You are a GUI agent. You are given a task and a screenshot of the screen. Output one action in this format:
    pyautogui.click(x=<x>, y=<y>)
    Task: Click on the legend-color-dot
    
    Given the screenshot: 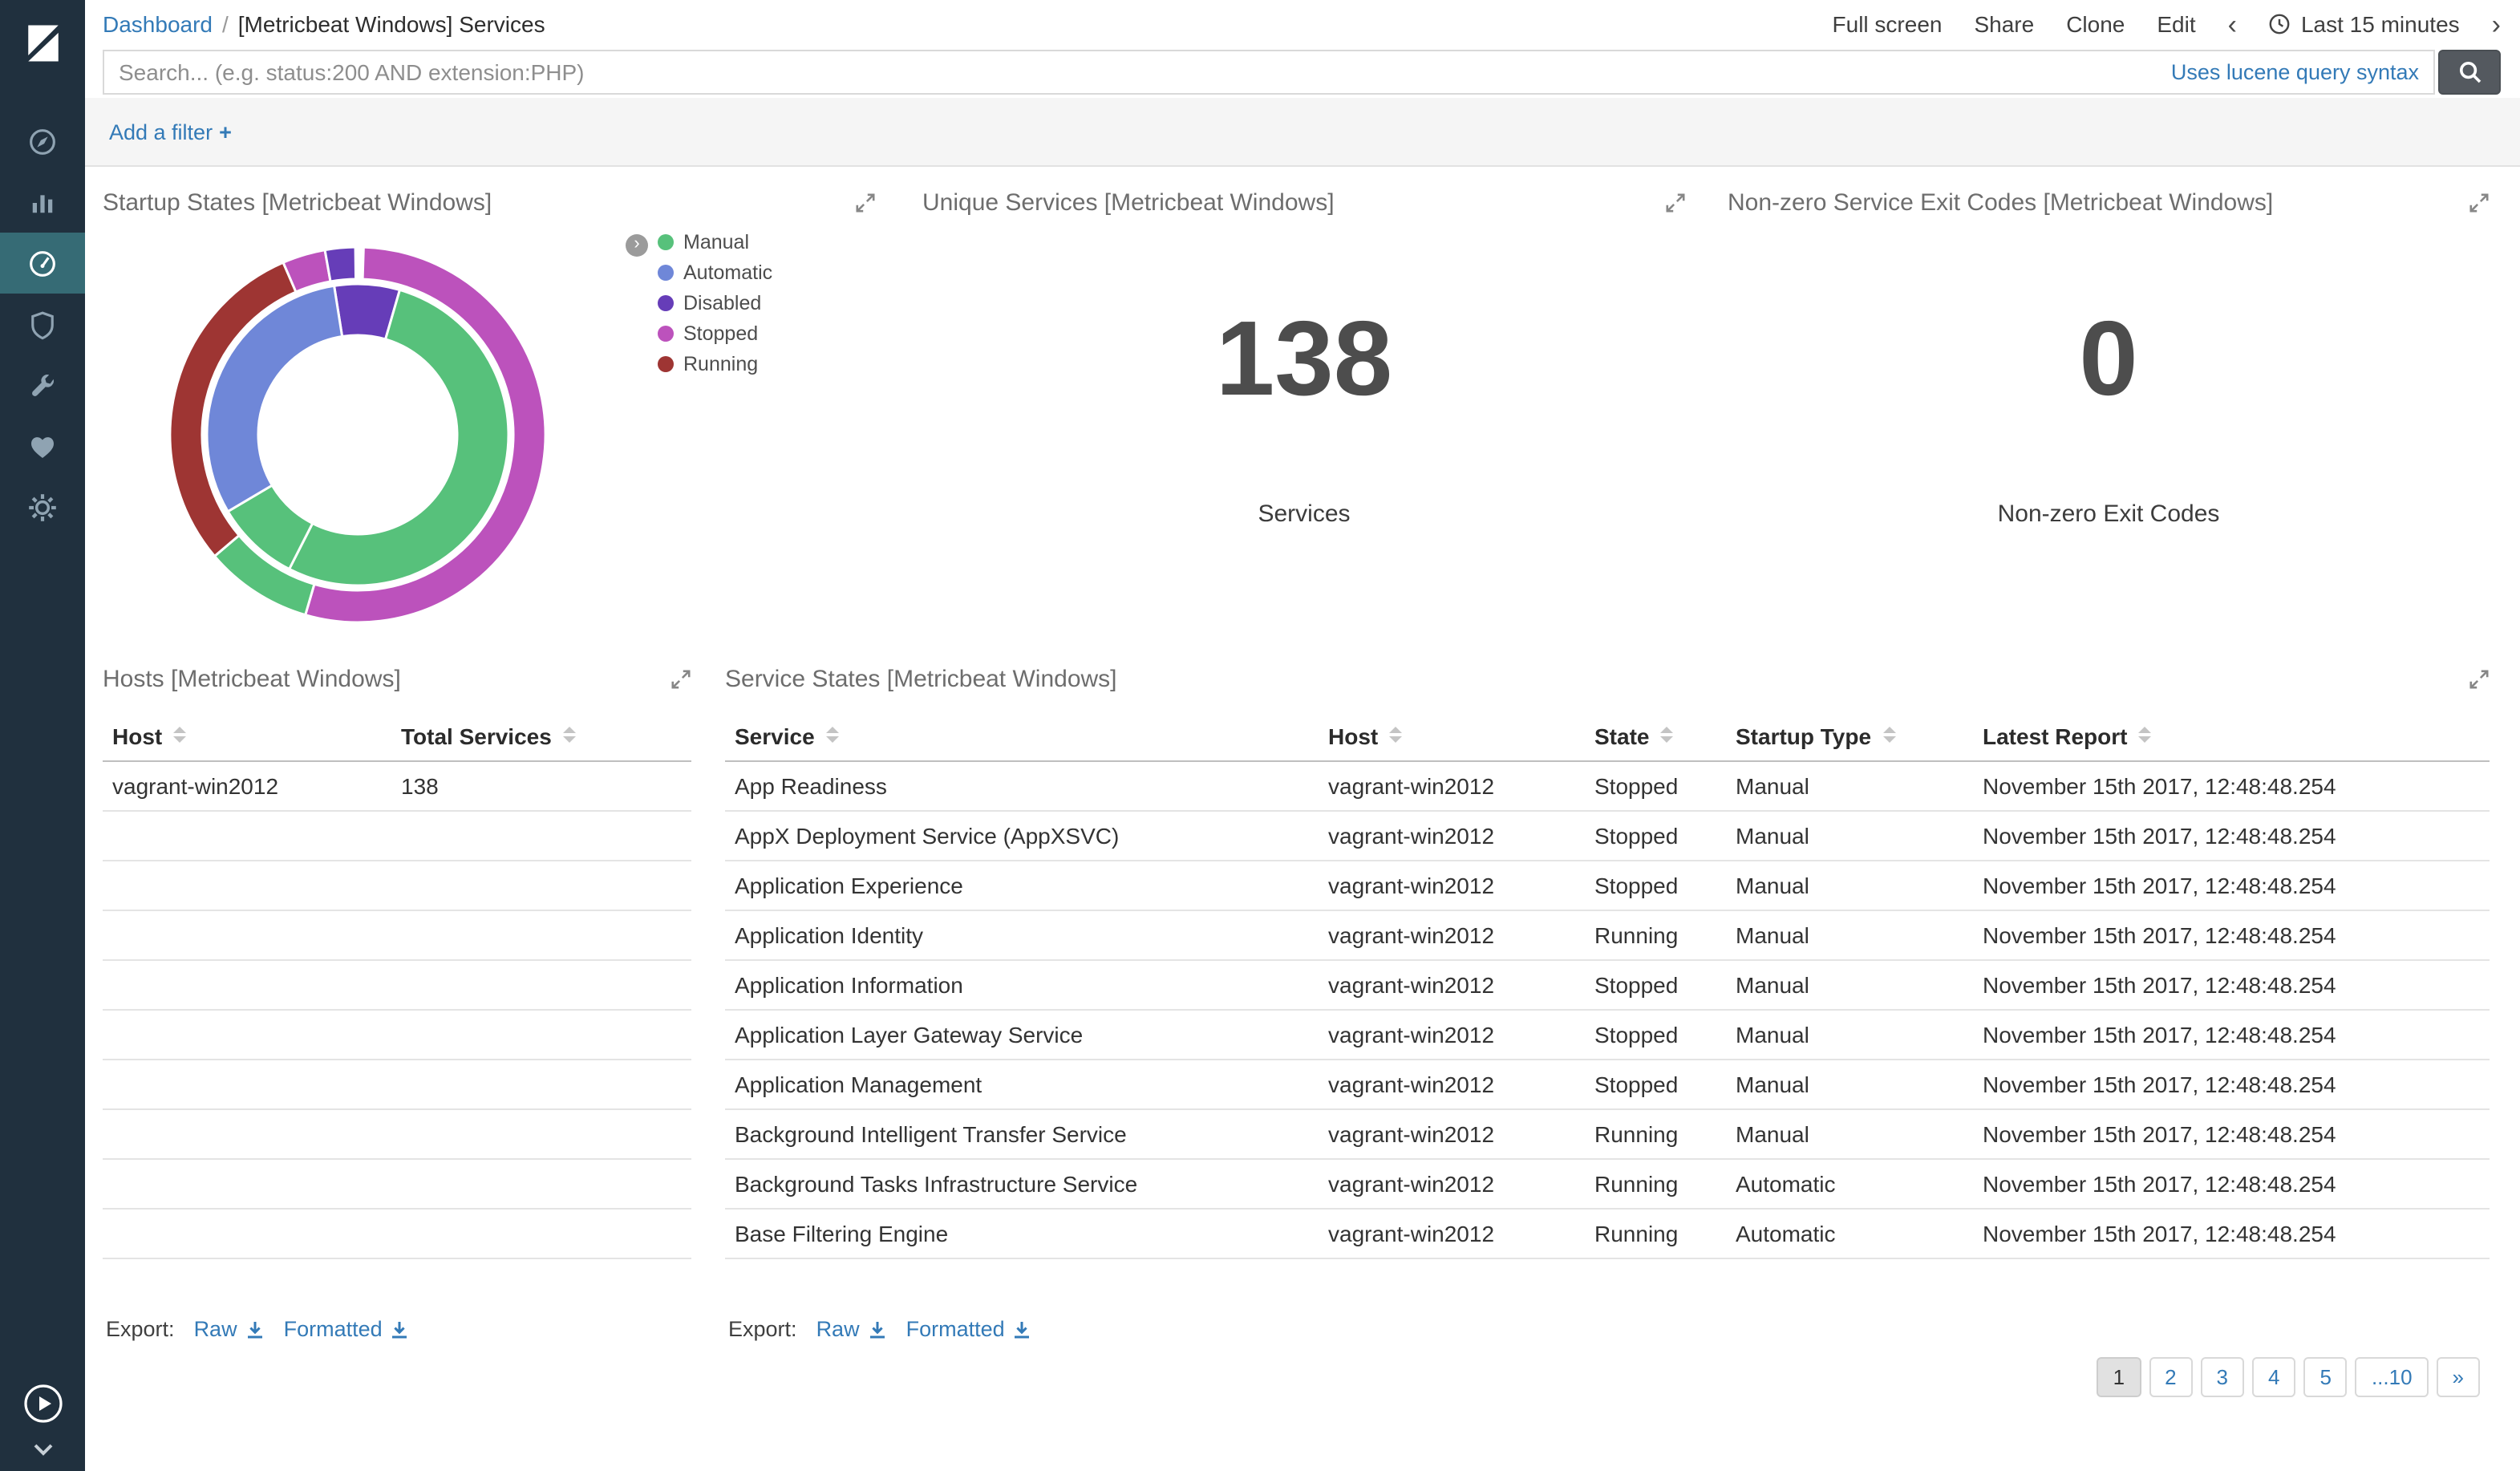 What is the action you would take?
    pyautogui.click(x=666, y=302)
    